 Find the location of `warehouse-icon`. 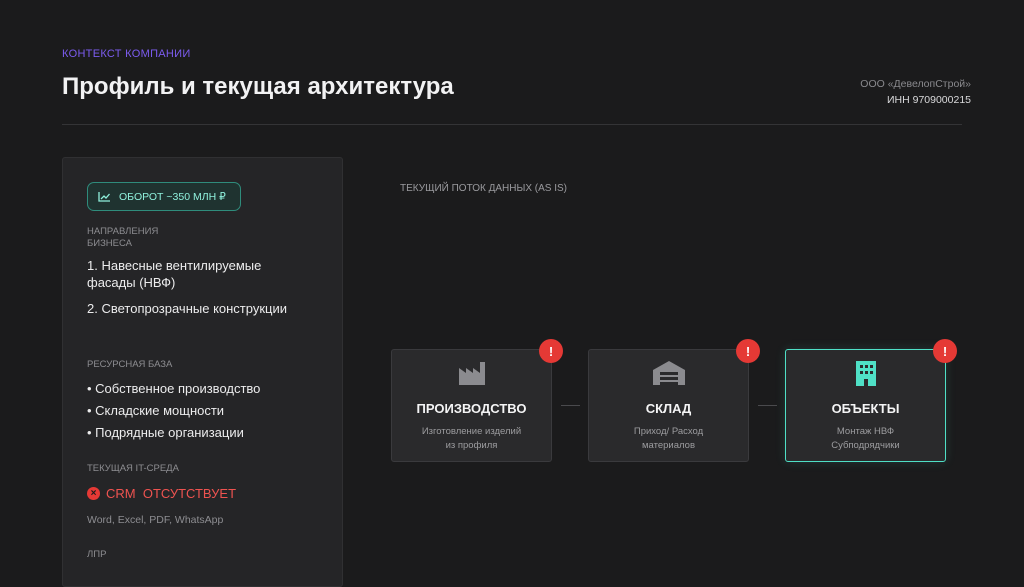

warehouse-icon is located at coordinates (668, 373).